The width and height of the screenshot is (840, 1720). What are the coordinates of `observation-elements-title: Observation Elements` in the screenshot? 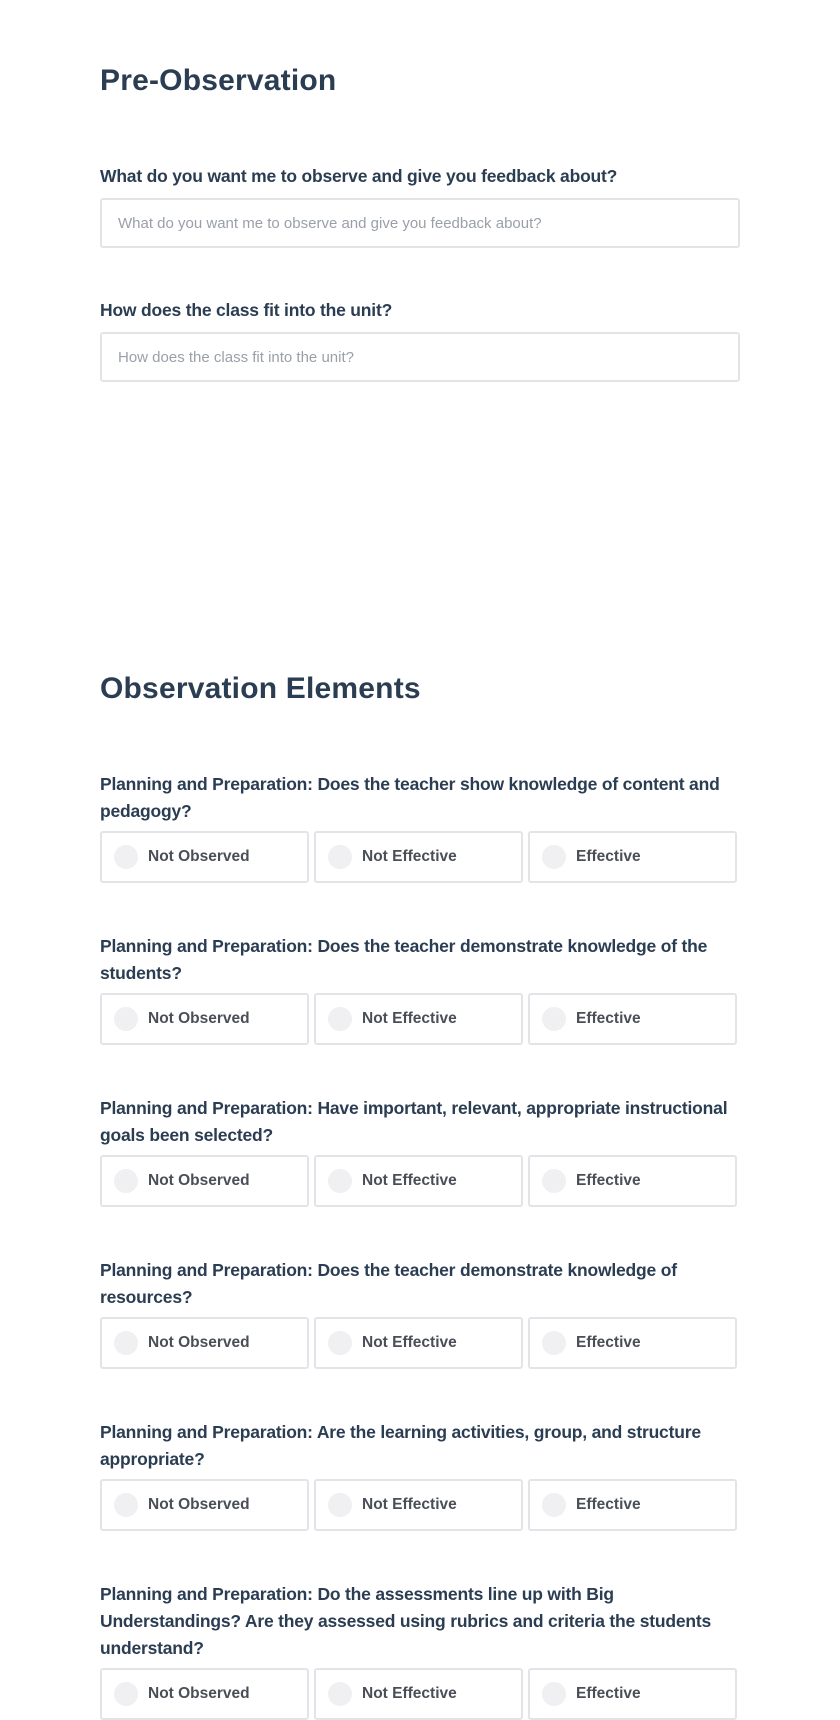 It's located at (260, 688).